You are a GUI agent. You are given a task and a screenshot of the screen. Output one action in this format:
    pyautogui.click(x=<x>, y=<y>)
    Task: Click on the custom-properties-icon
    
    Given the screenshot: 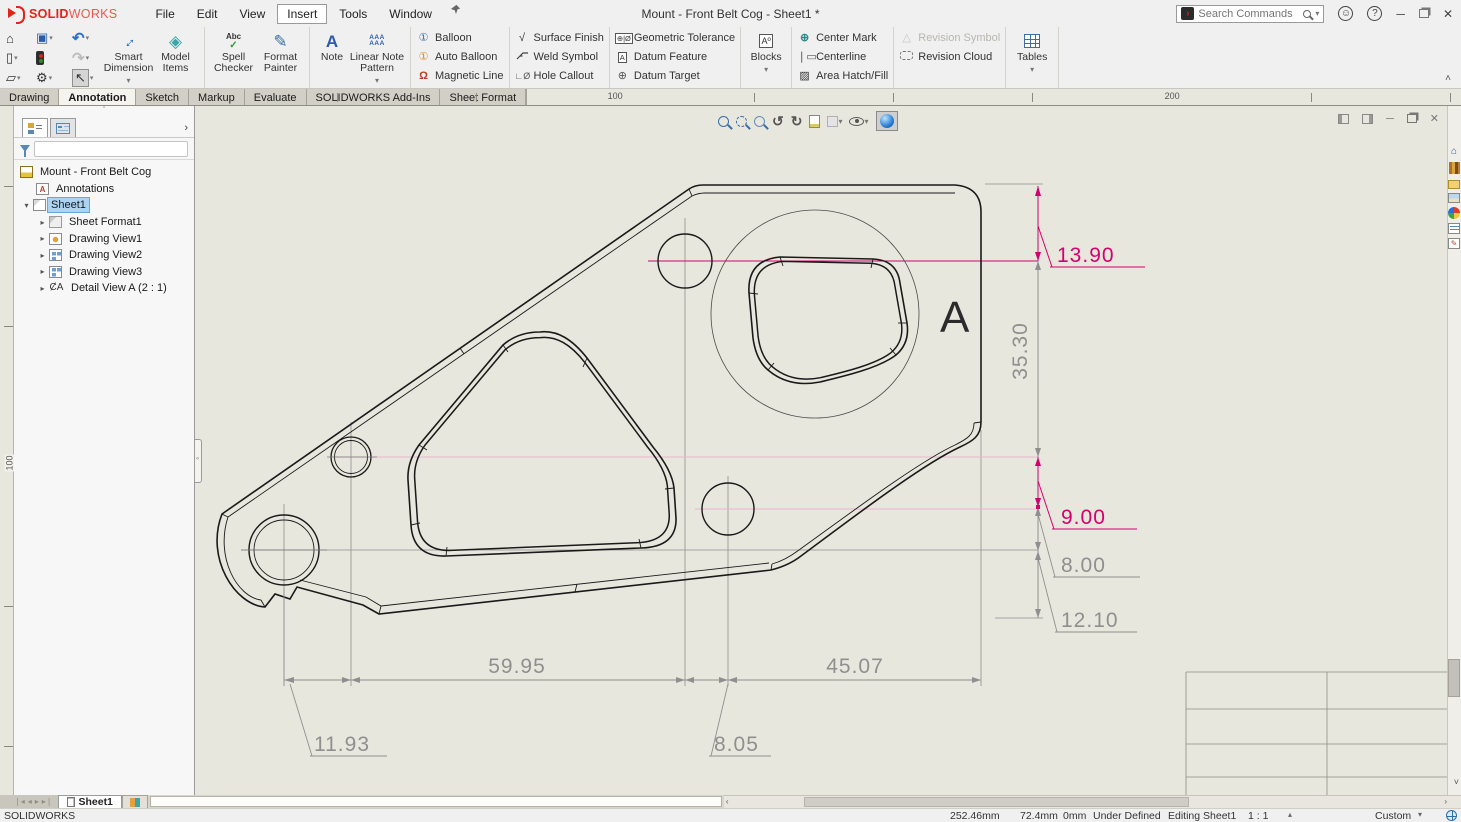 What is the action you would take?
    pyautogui.click(x=1454, y=228)
    